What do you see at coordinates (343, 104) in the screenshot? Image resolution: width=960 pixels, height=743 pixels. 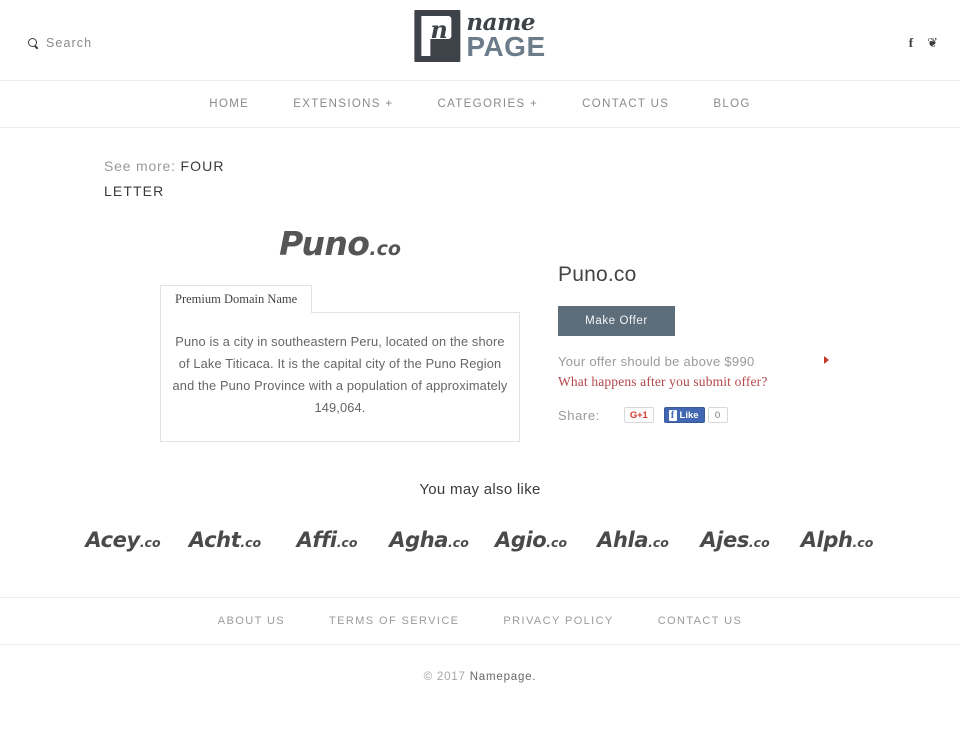 I see `nav-item-extensions: EXTENSIONS +` at bounding box center [343, 104].